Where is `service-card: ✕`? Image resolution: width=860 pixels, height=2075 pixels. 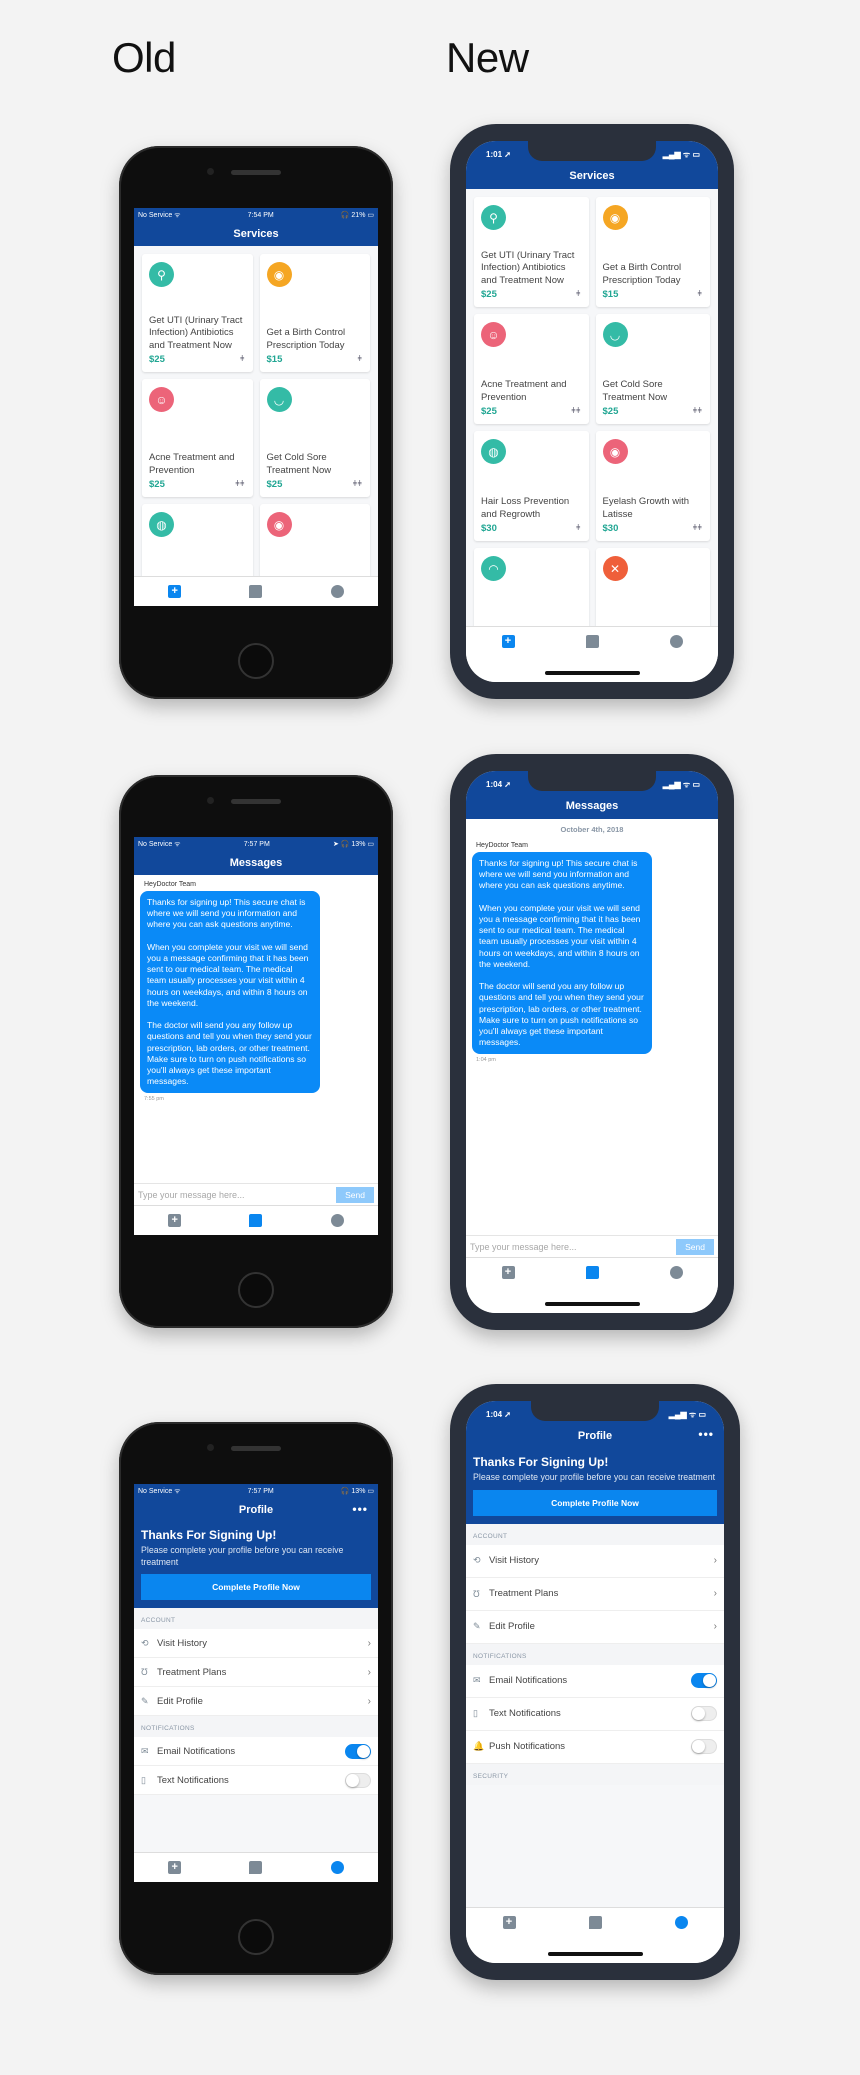 service-card: ✕ is located at coordinates (652, 587).